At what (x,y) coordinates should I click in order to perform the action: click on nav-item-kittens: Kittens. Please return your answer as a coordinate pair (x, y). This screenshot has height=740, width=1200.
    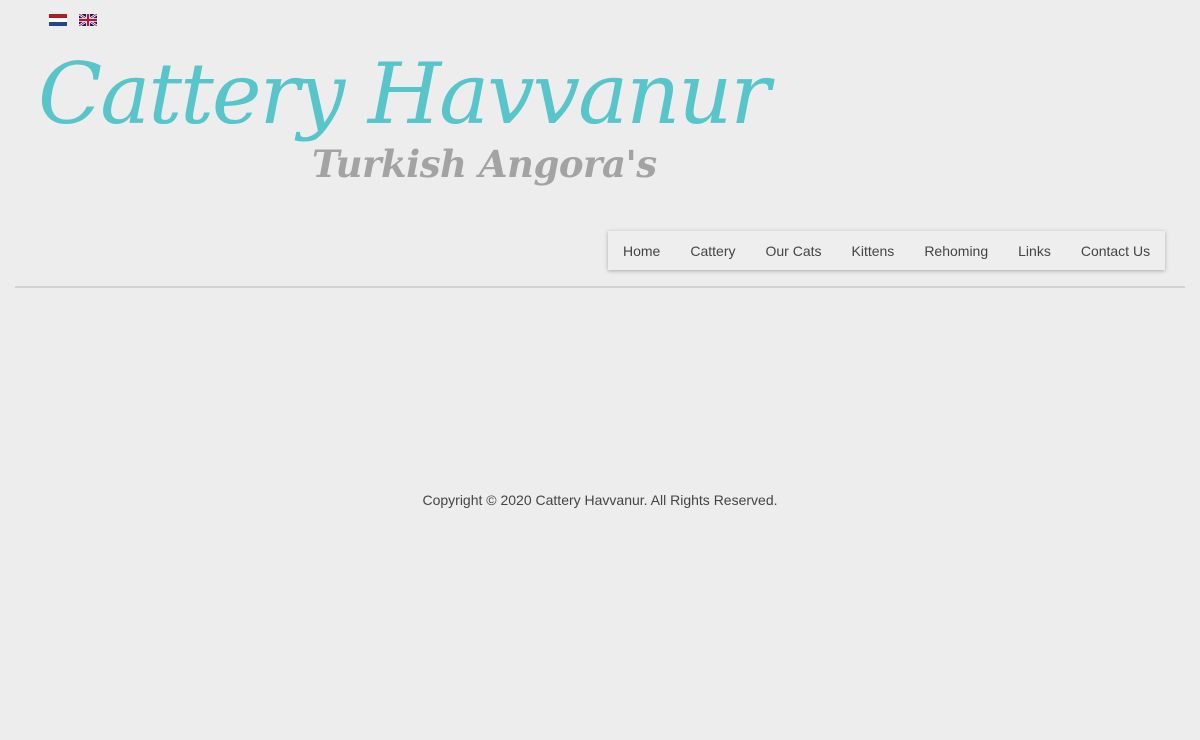
    Looking at the image, I should click on (873, 251).